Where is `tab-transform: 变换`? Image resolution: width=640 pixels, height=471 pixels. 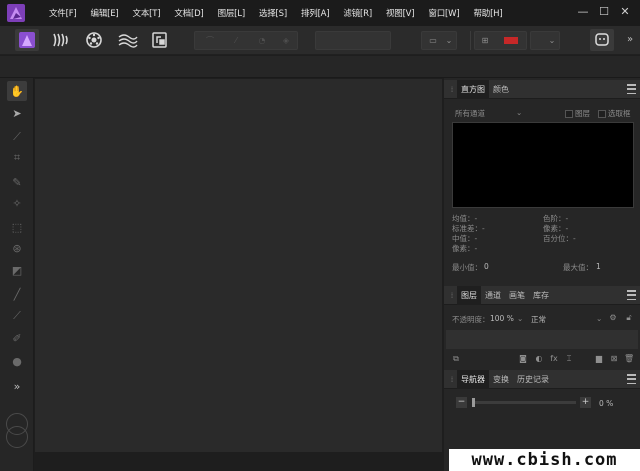
tab-transform: 变换 is located at coordinates (501, 379).